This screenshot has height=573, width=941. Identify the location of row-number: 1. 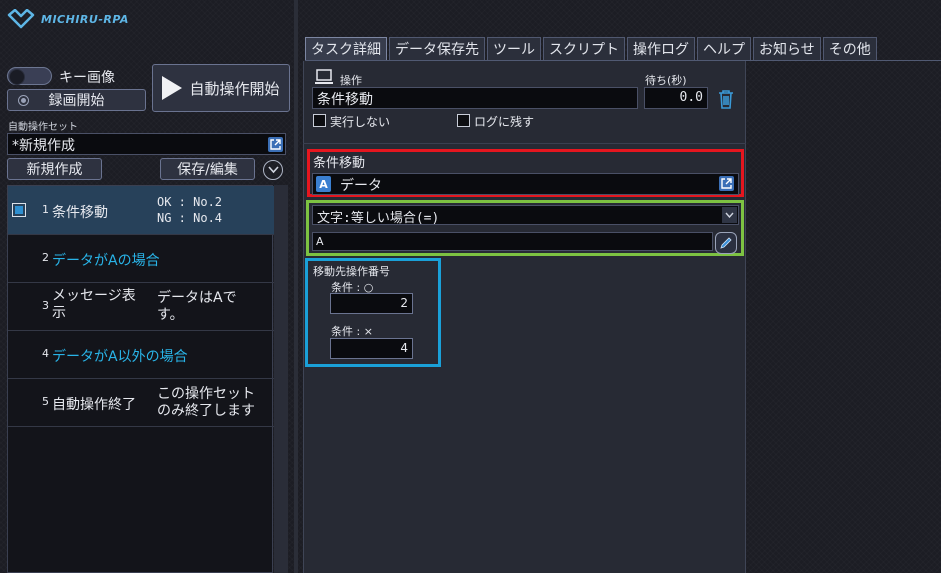
(45, 209).